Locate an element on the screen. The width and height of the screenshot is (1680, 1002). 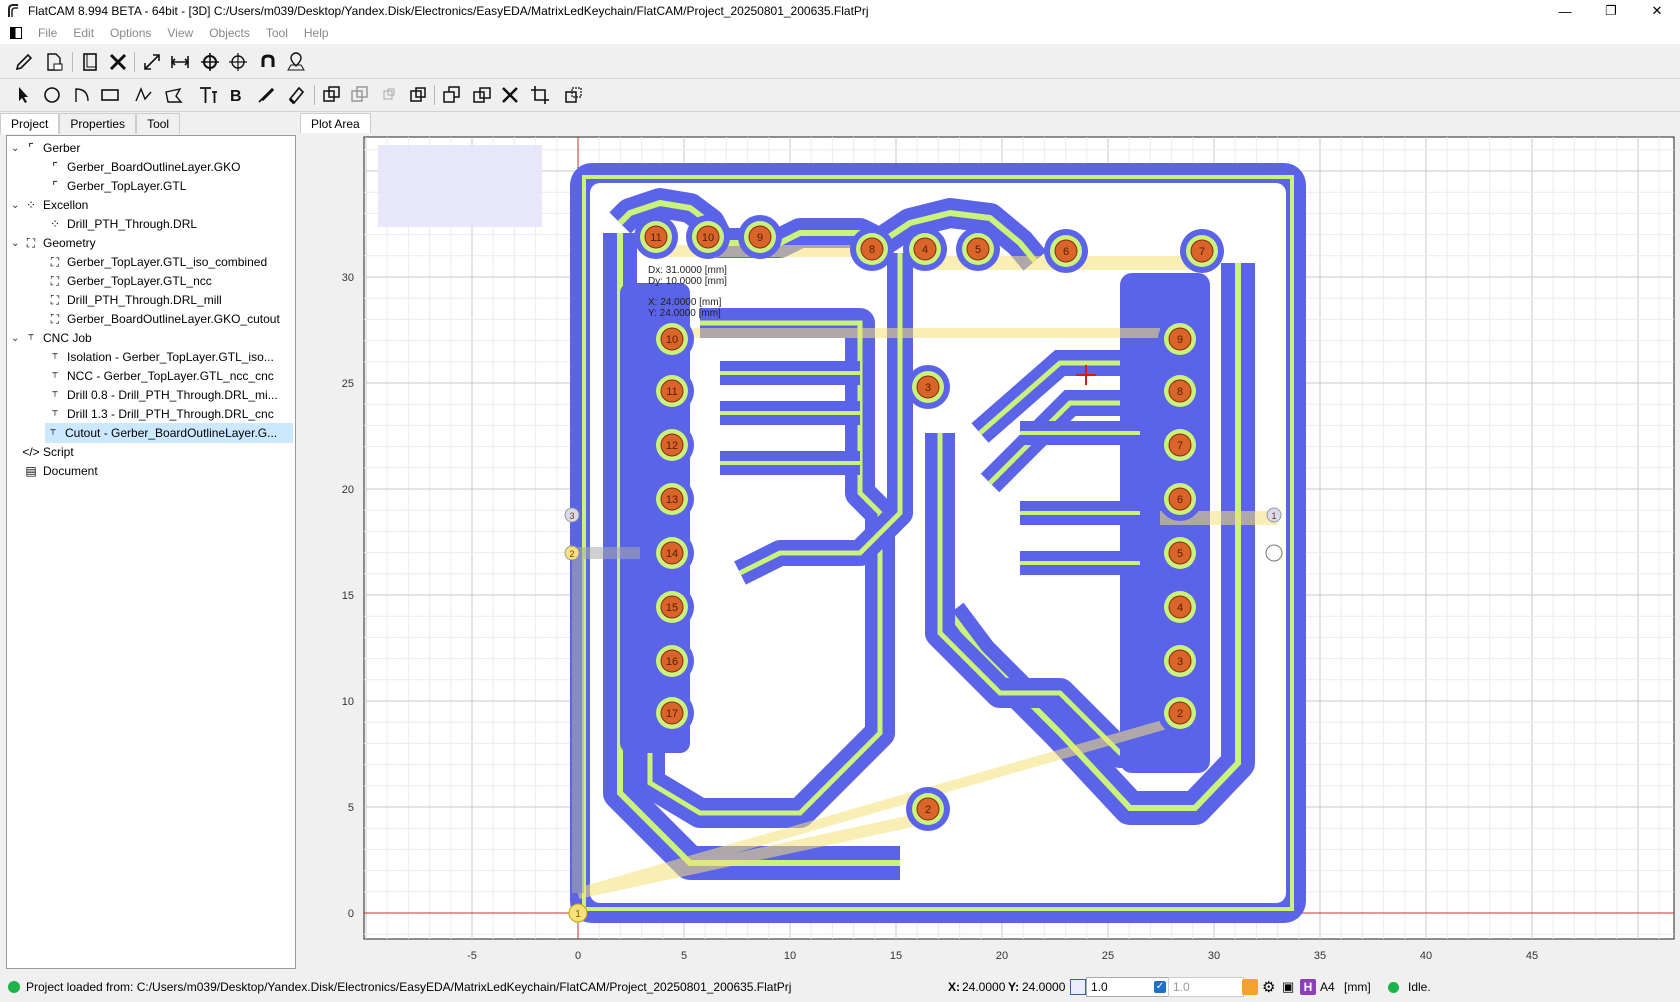
chevron-down-icon: ⌄ is located at coordinates (15, 205).